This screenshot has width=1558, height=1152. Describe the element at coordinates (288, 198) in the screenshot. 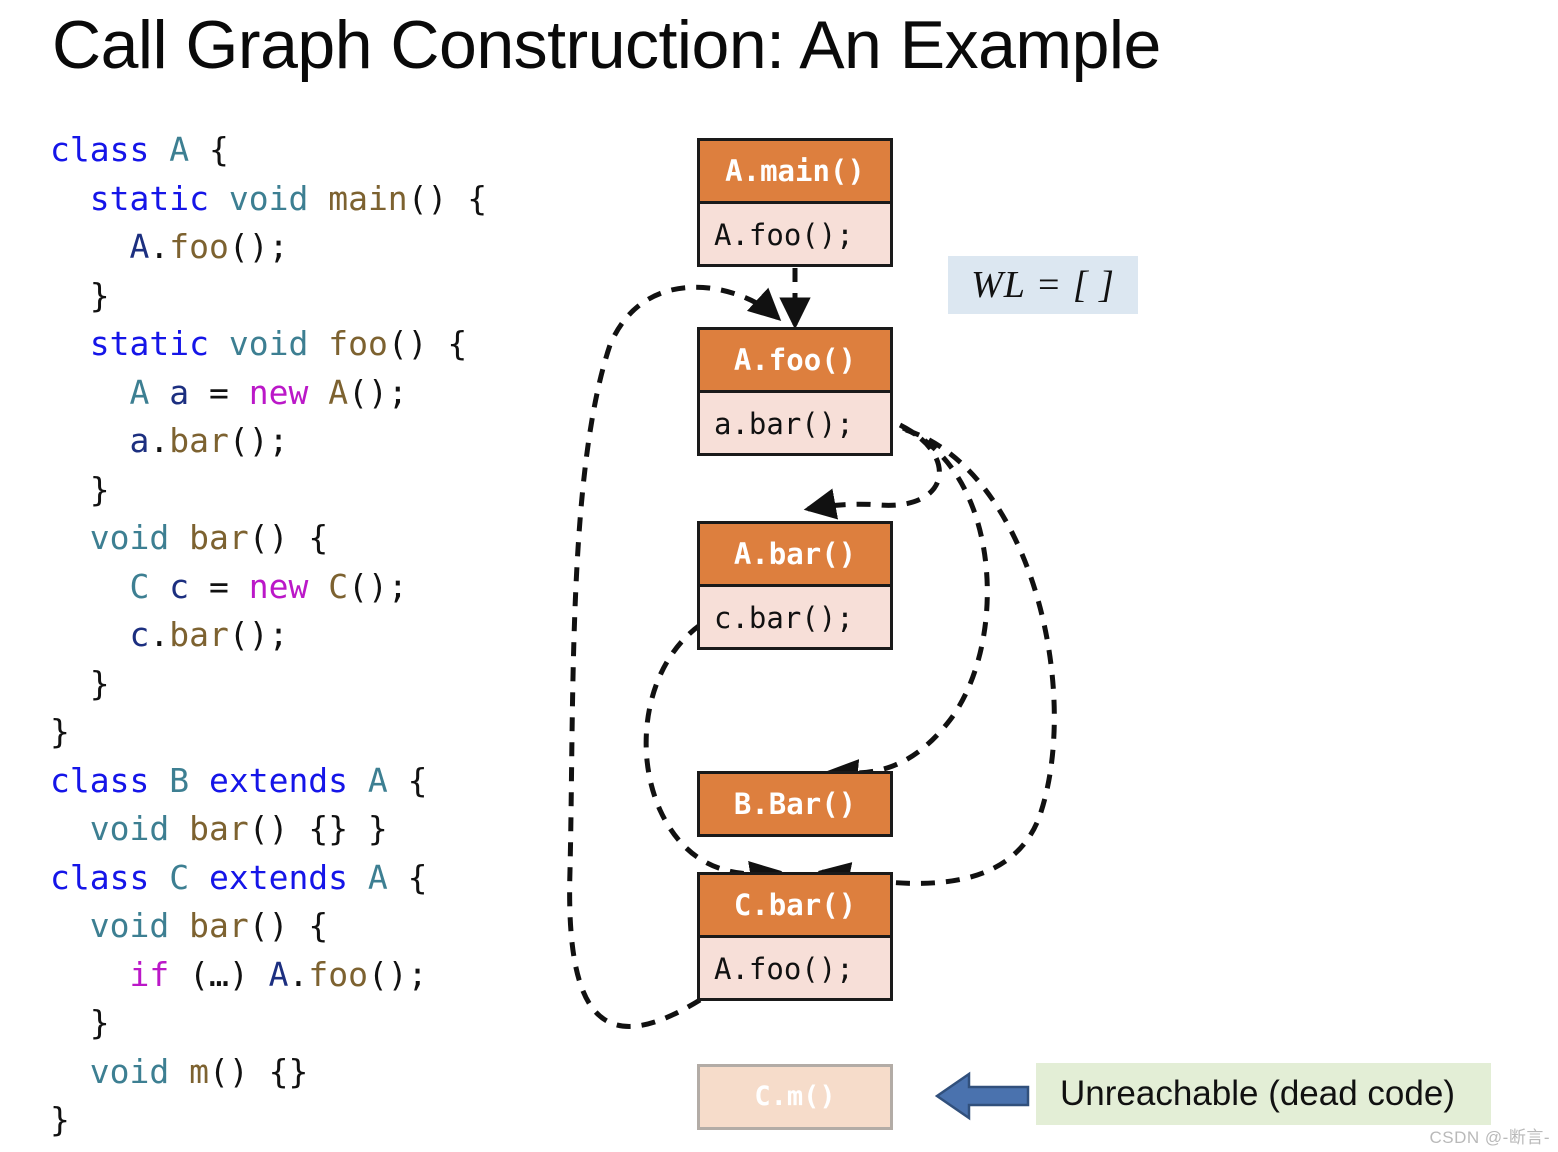

I see `code-line: static void main() {` at that location.